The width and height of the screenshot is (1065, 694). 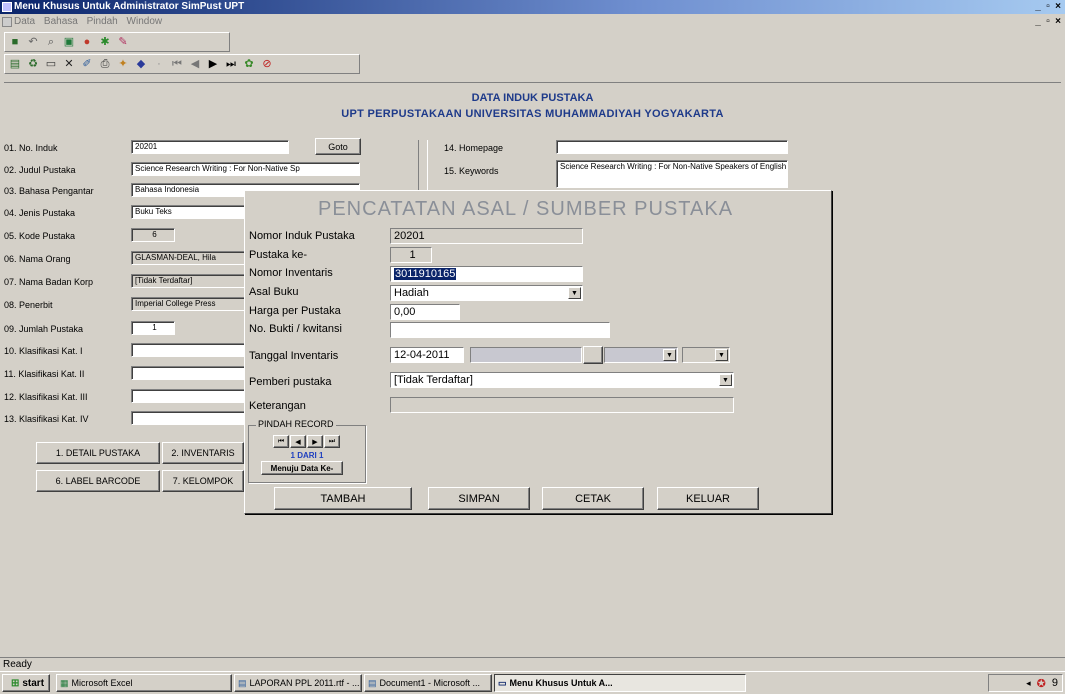 What do you see at coordinates (423, 166) in the screenshot?
I see `column-divider` at bounding box center [423, 166].